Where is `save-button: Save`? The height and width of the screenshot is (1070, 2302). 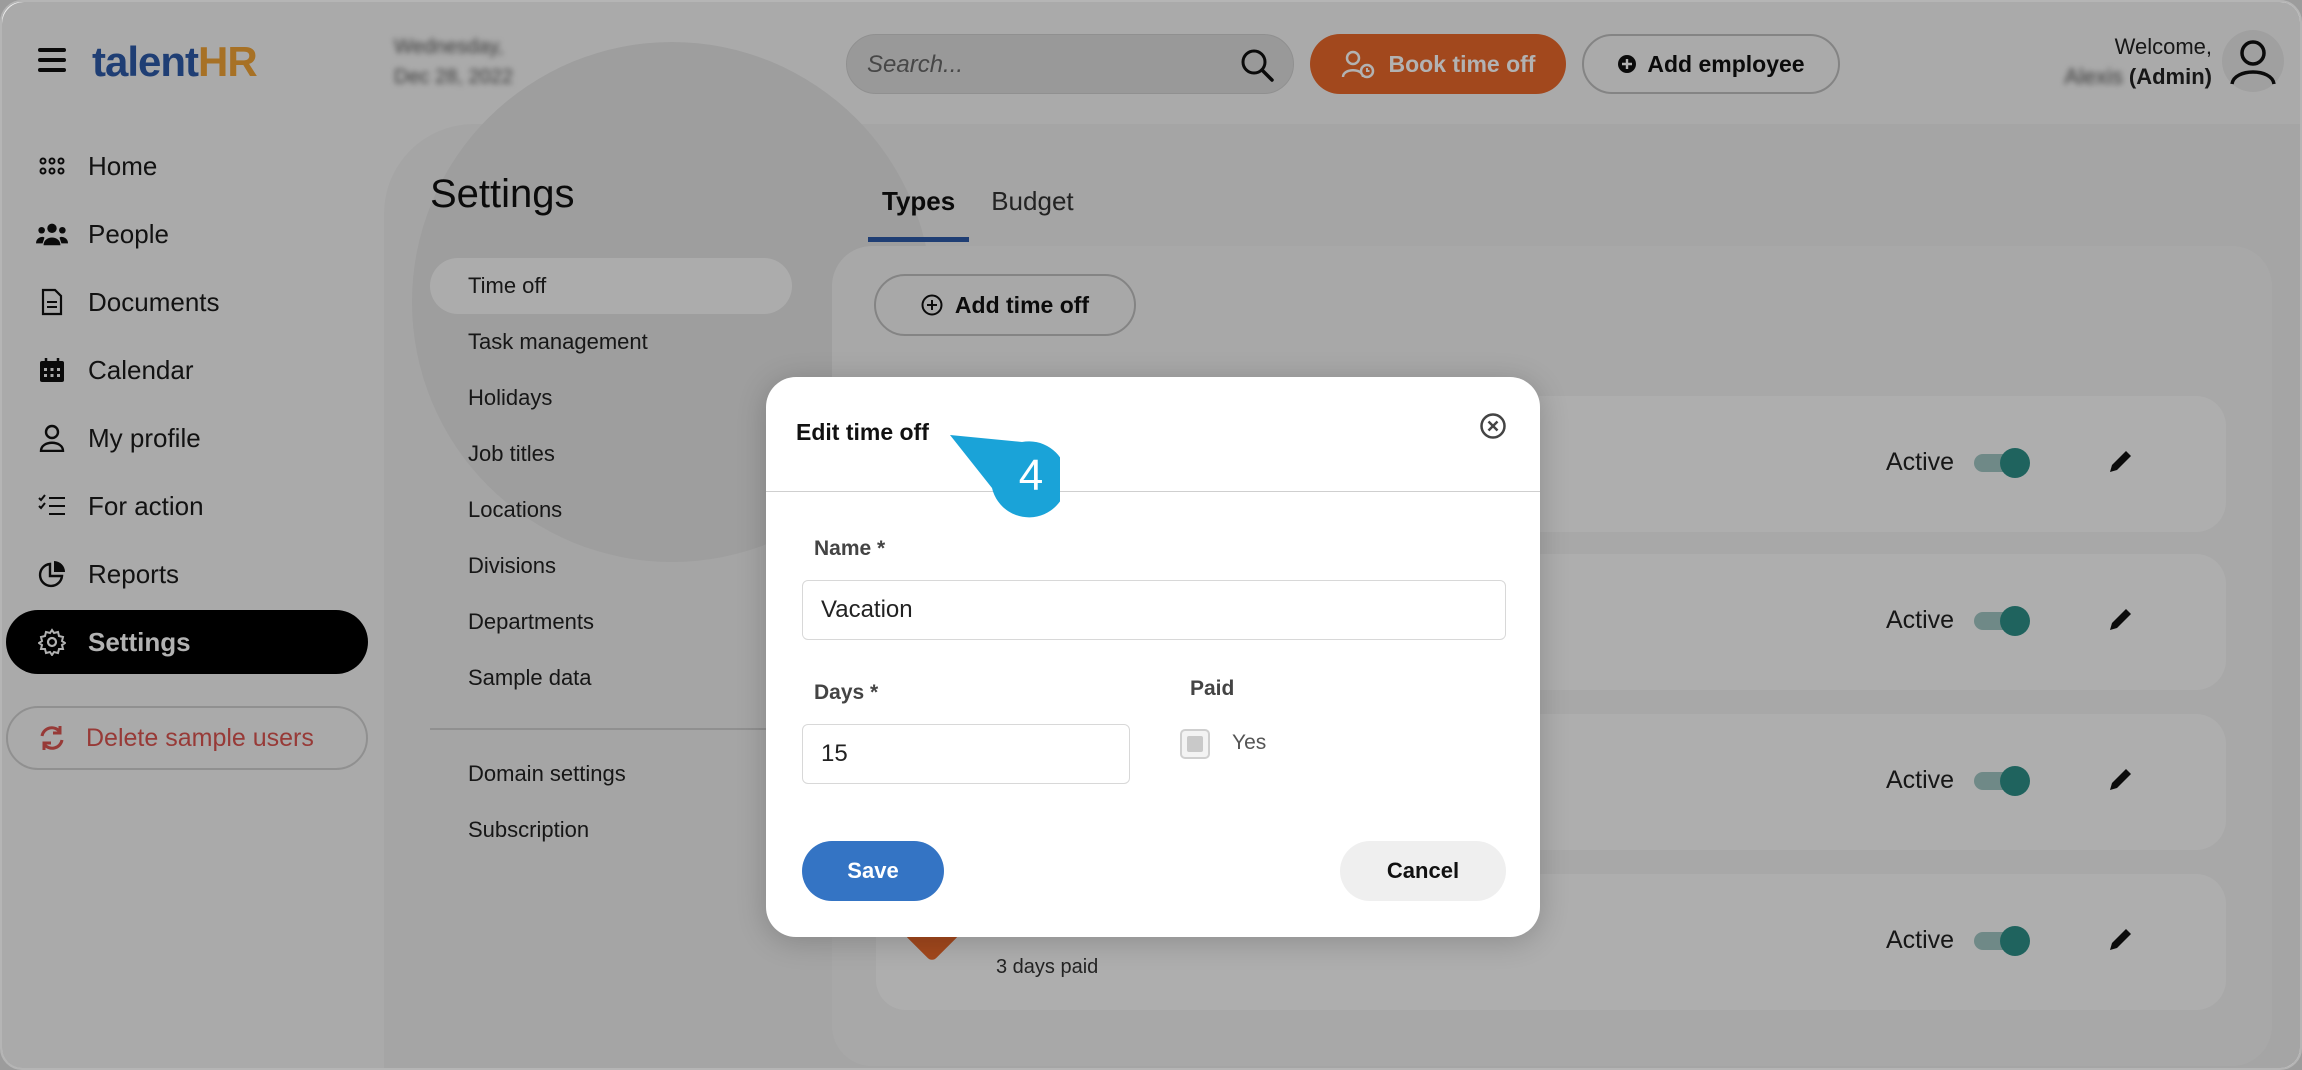 save-button: Save is located at coordinates (873, 871).